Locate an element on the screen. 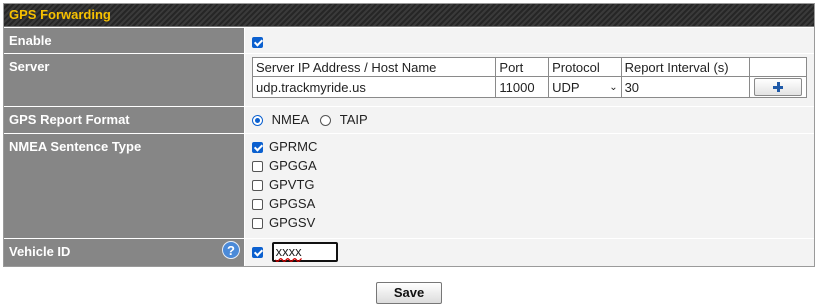  vehicle-id-checkbox is located at coordinates (257, 252).